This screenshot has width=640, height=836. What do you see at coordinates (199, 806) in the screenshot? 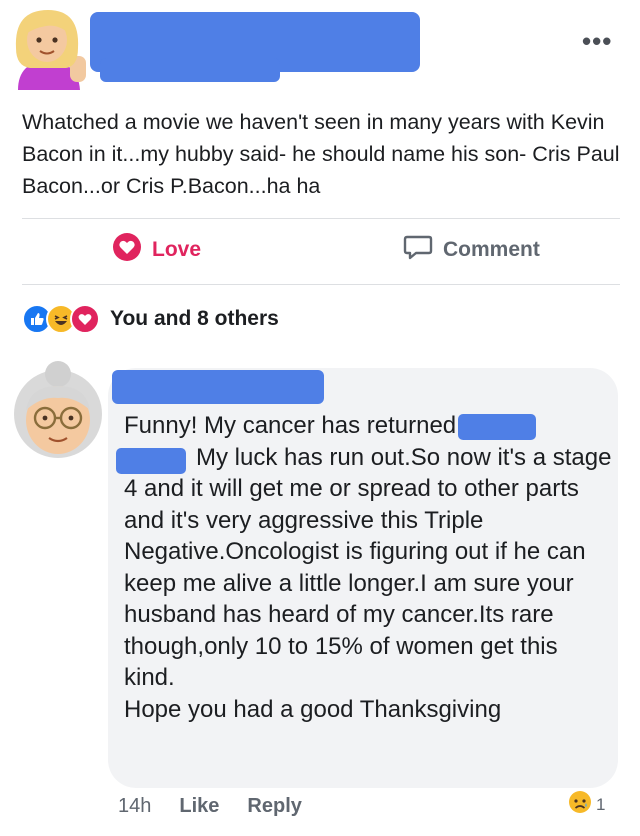
I see `like-link: Like` at bounding box center [199, 806].